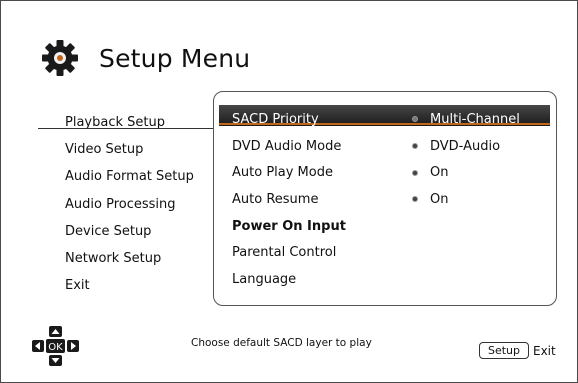 The image size is (578, 383). What do you see at coordinates (129, 122) in the screenshot?
I see `menu-item-playback-setup: Playback Setup` at bounding box center [129, 122].